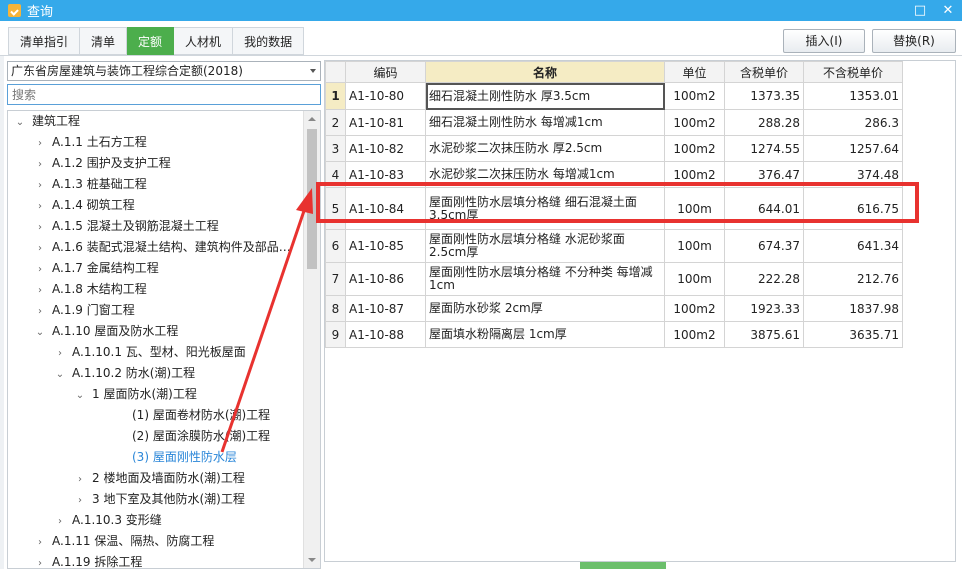 This screenshot has height=569, width=962. What do you see at coordinates (545, 334) in the screenshot?
I see `name-cell: 屋面填水粉隔离层 1cm厚` at bounding box center [545, 334].